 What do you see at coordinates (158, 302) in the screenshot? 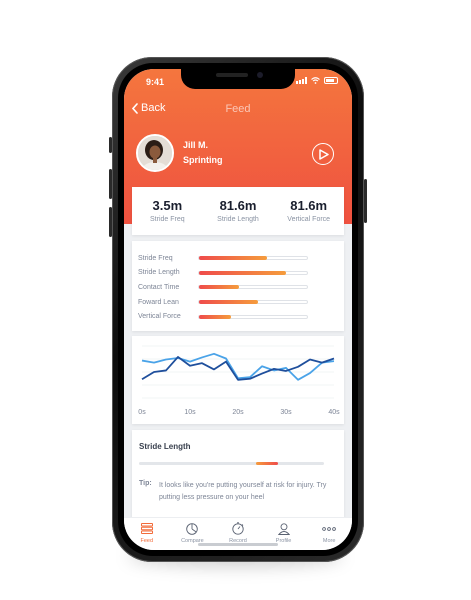
I see `metric-label: Foward Lean` at bounding box center [158, 302].